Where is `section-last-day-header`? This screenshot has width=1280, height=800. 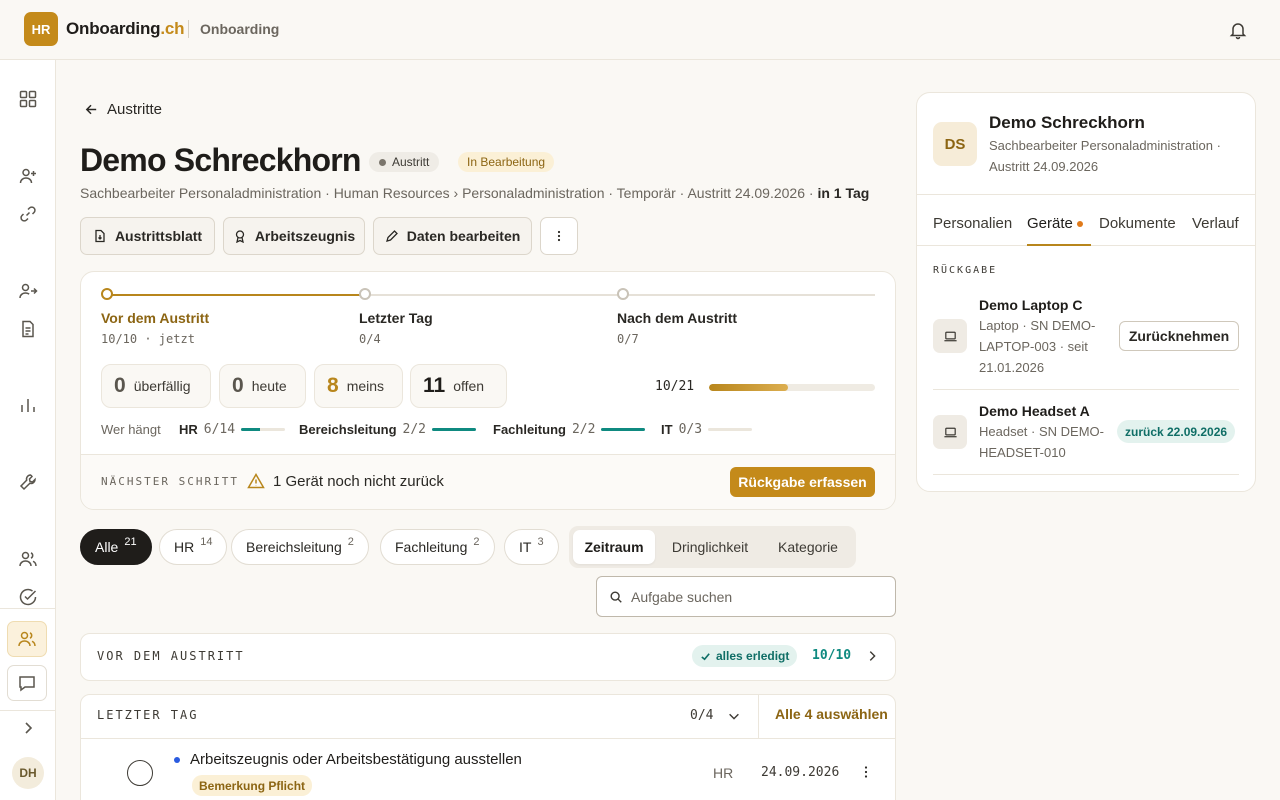
section-last-day-header is located at coordinates (488, 717).